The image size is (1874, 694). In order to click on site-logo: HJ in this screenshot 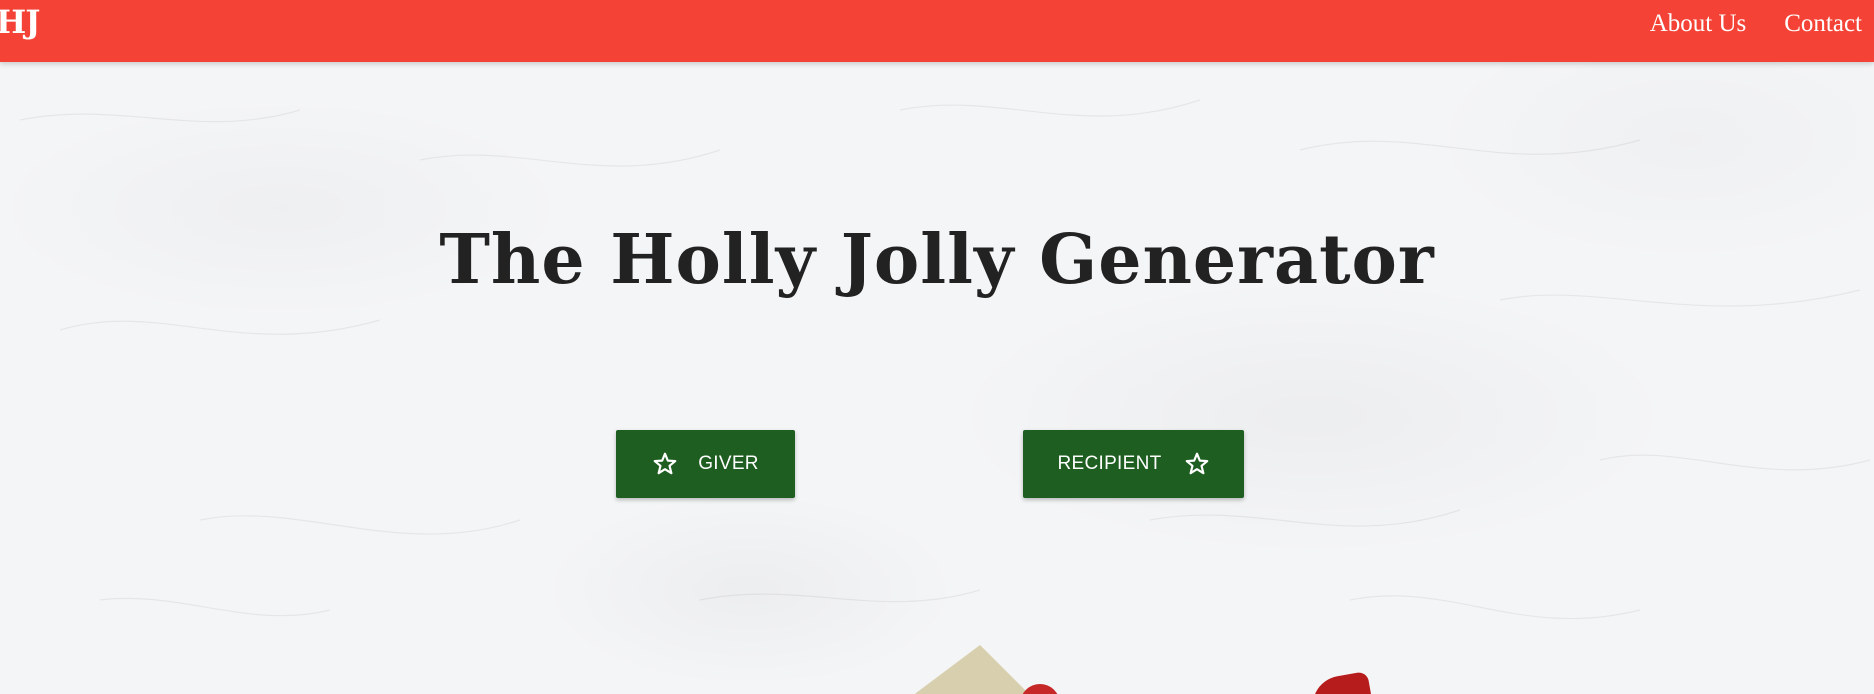, I will do `click(20, 22)`.